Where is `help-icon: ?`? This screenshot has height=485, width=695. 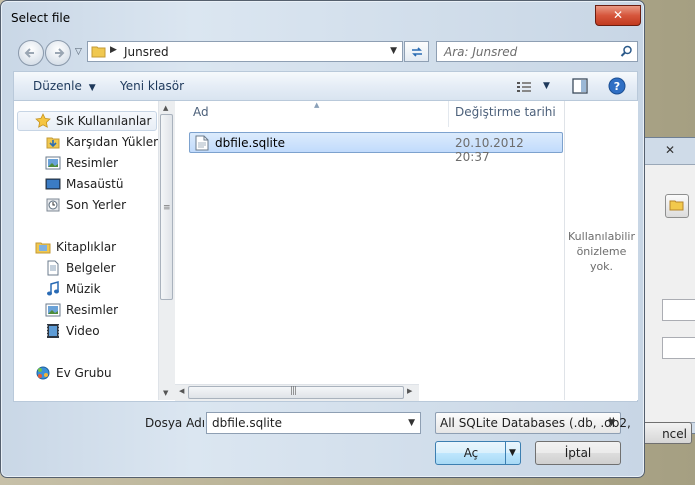
help-icon: ? is located at coordinates (617, 86).